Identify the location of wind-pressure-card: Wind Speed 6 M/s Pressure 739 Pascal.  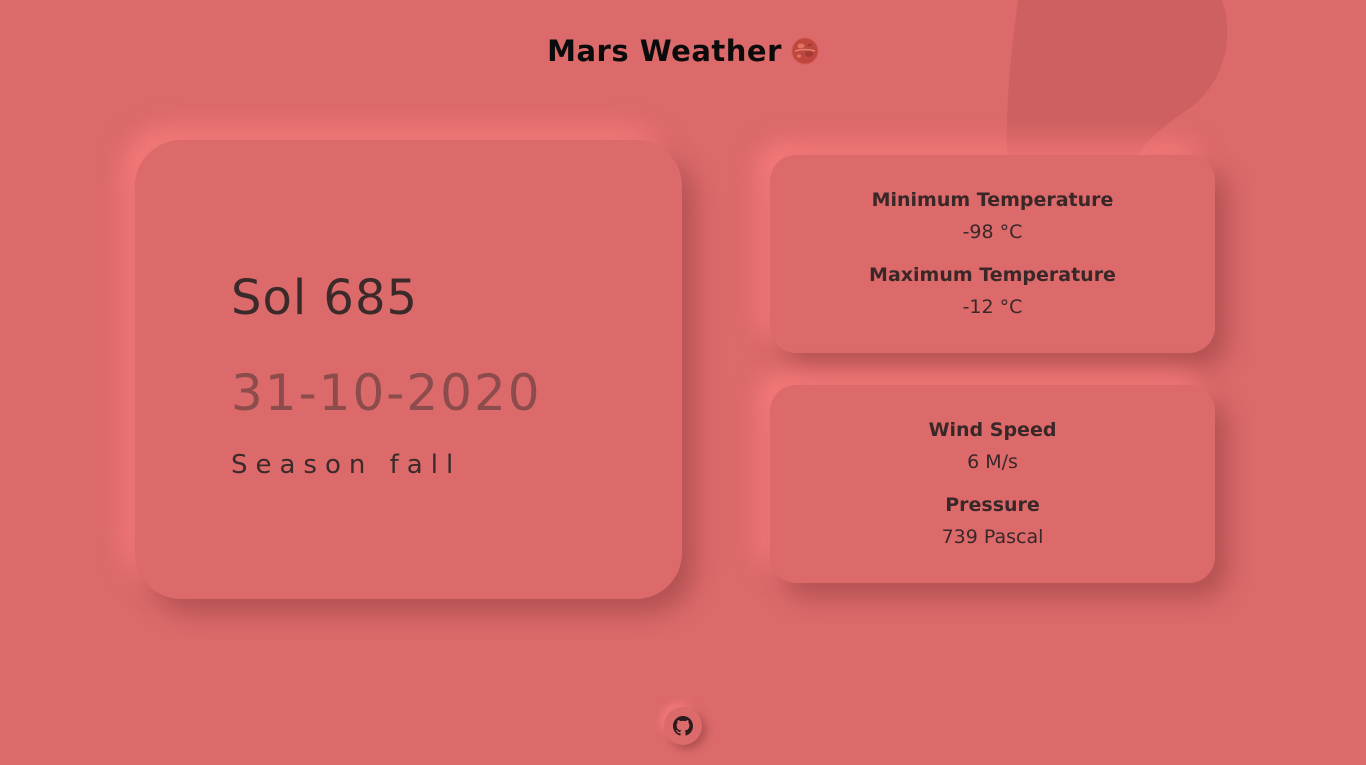
(992, 484).